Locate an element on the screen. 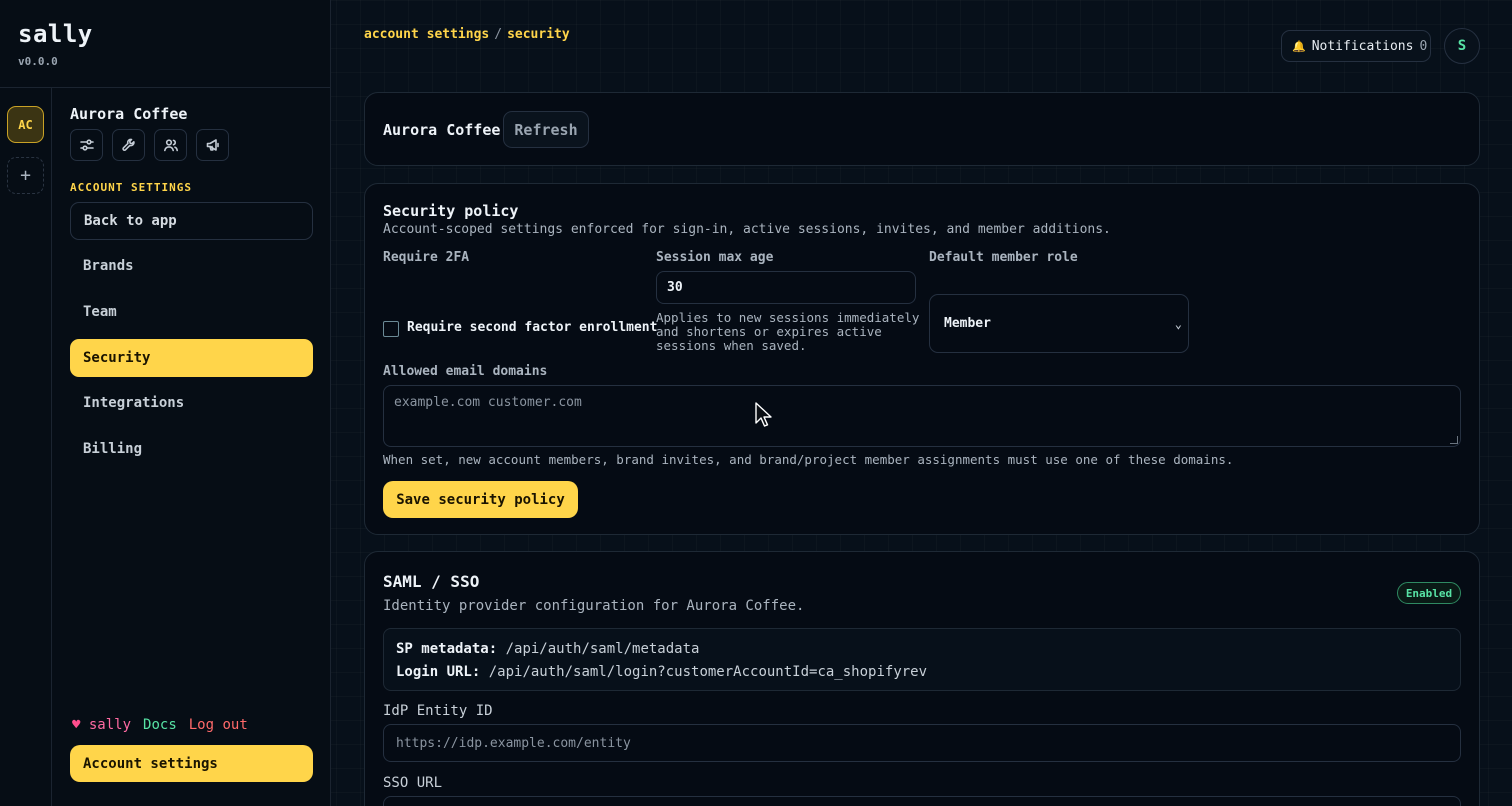  breadcrumb-security: security is located at coordinates (538, 34).